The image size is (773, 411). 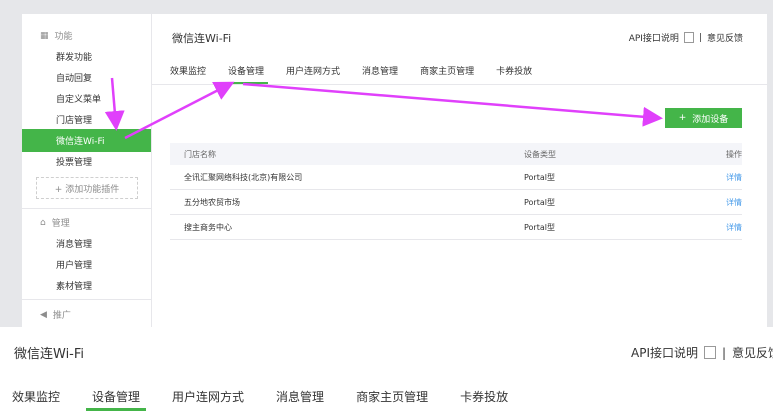 What do you see at coordinates (452, 104) in the screenshot?
I see `arrow-to-add-button` at bounding box center [452, 104].